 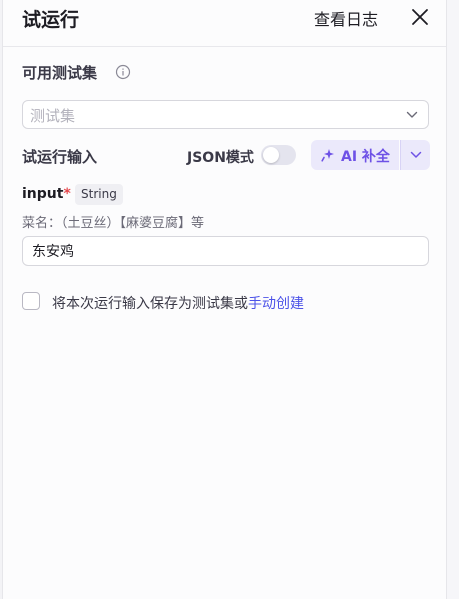 I want to click on json-mode-toggle, so click(x=278, y=155).